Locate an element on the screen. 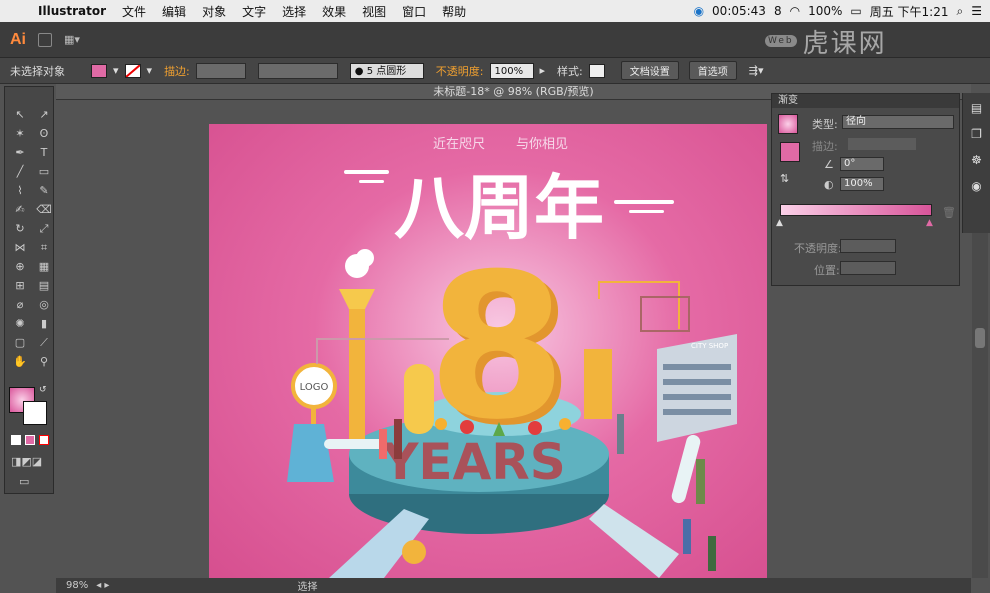 Image resolution: width=990 pixels, height=593 pixels. drawing-modes-icon: ◨◩◪ is located at coordinates (26, 461).